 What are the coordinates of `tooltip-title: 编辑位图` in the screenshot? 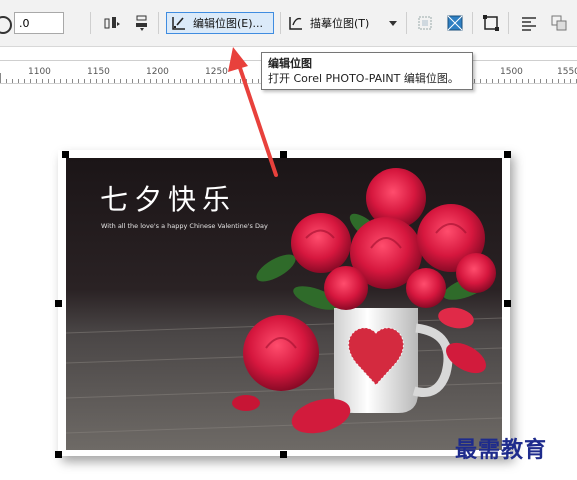 It's located at (290, 63).